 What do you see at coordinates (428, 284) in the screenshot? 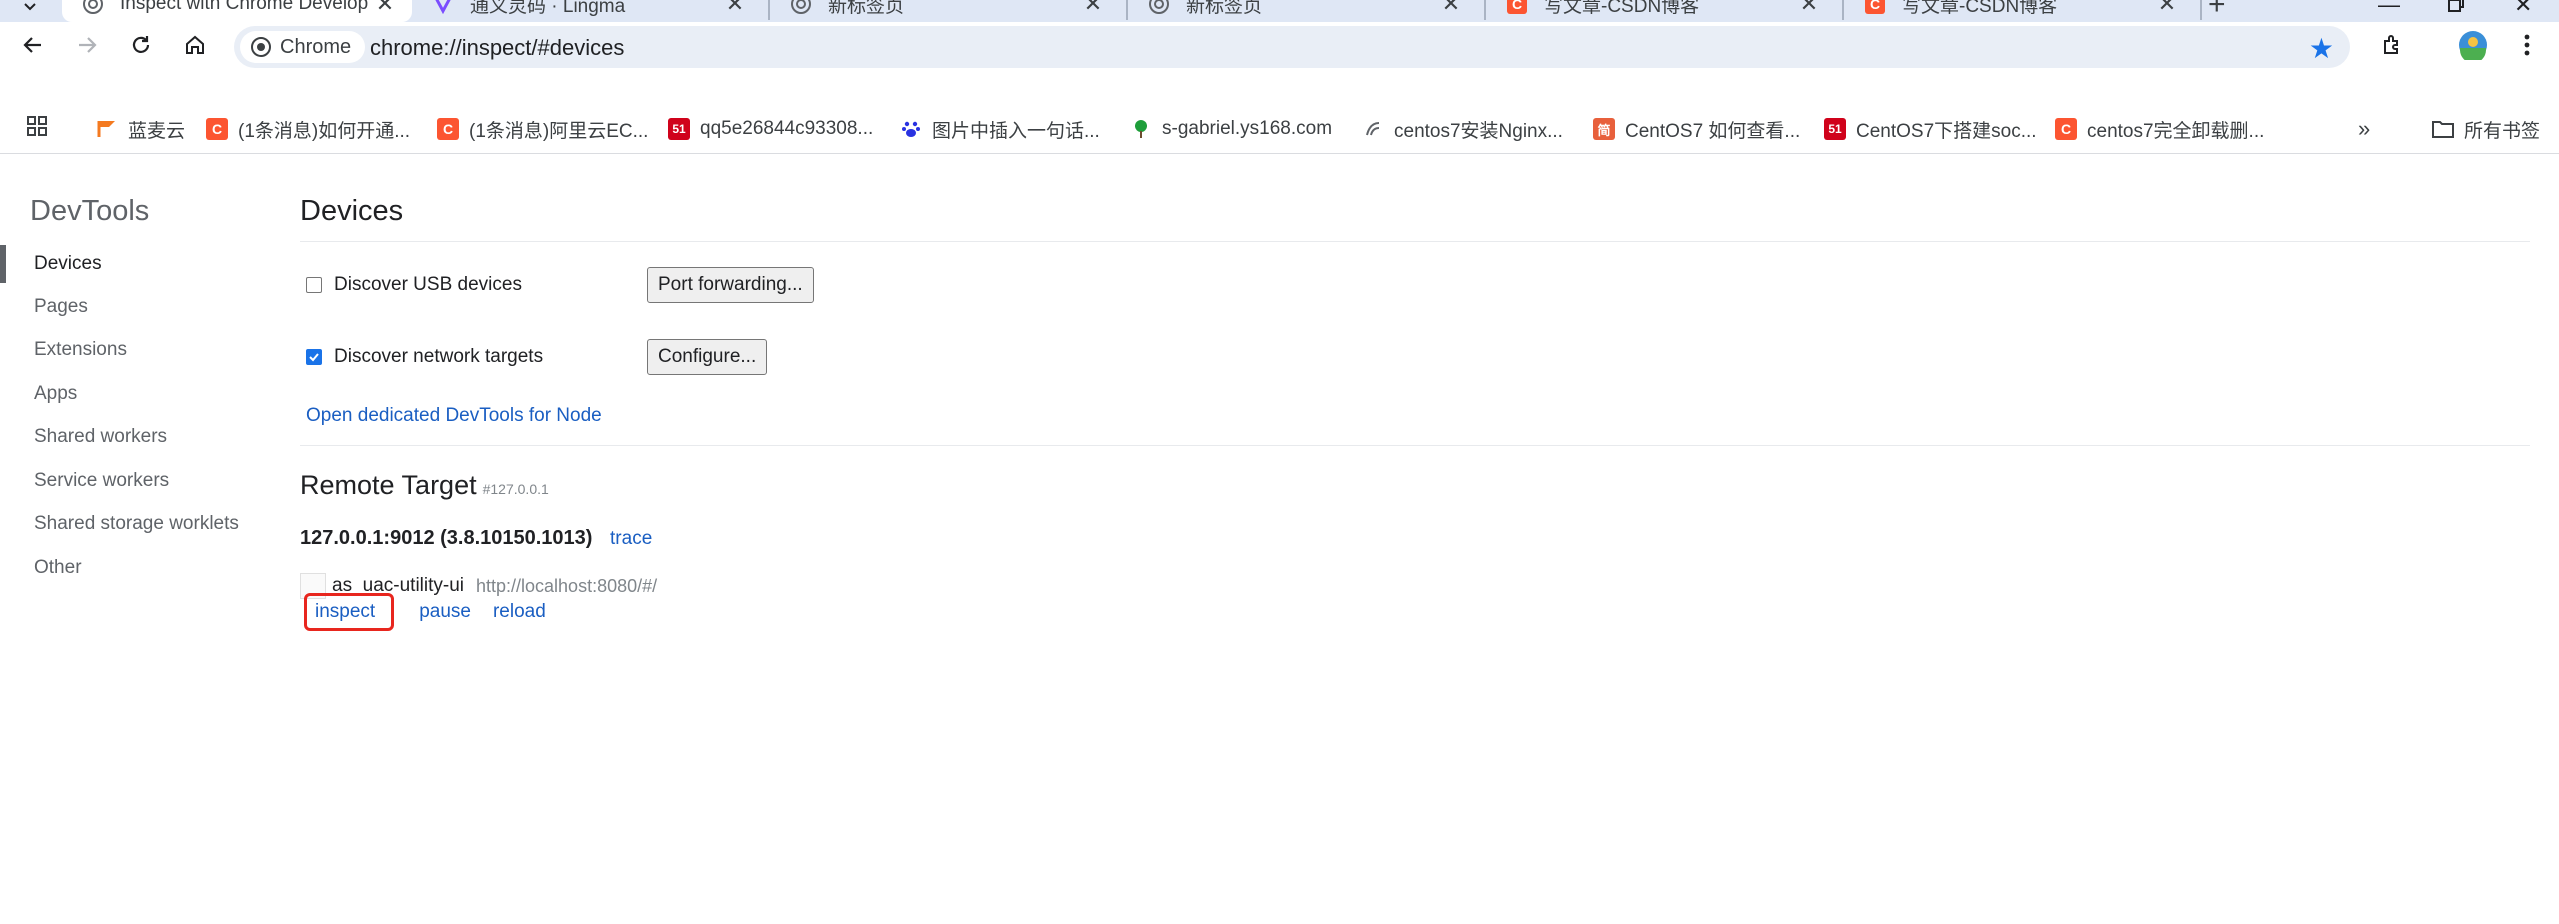
I see `discover-usb-label: Discover USB devices` at bounding box center [428, 284].